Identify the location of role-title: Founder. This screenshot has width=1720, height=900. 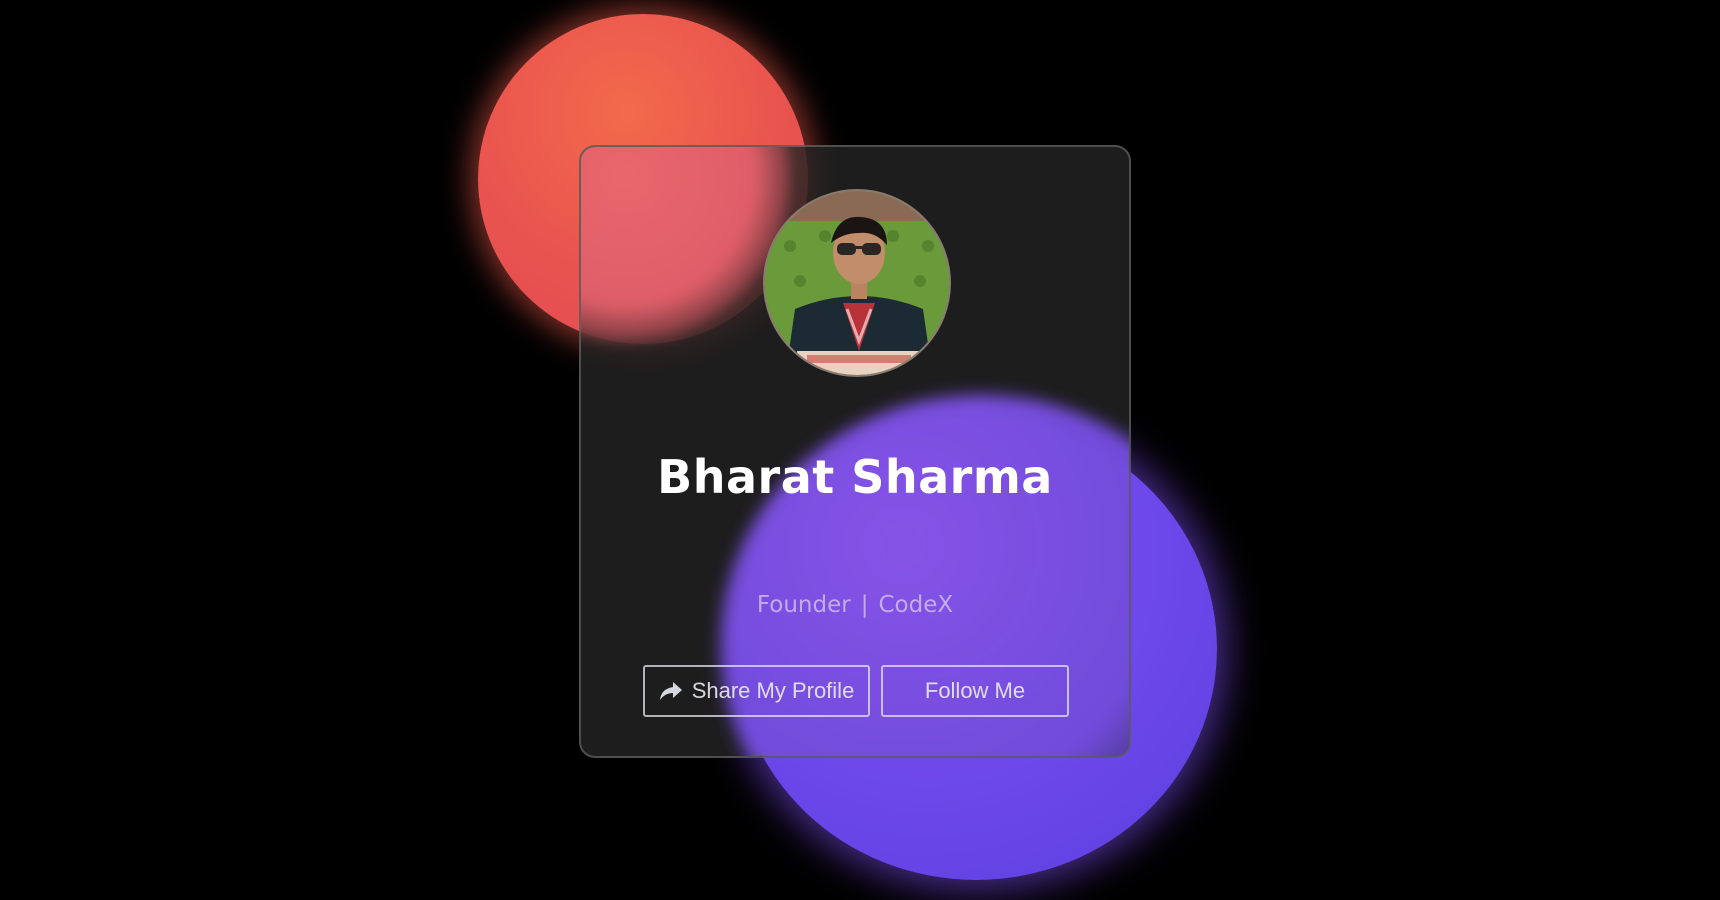
(803, 605).